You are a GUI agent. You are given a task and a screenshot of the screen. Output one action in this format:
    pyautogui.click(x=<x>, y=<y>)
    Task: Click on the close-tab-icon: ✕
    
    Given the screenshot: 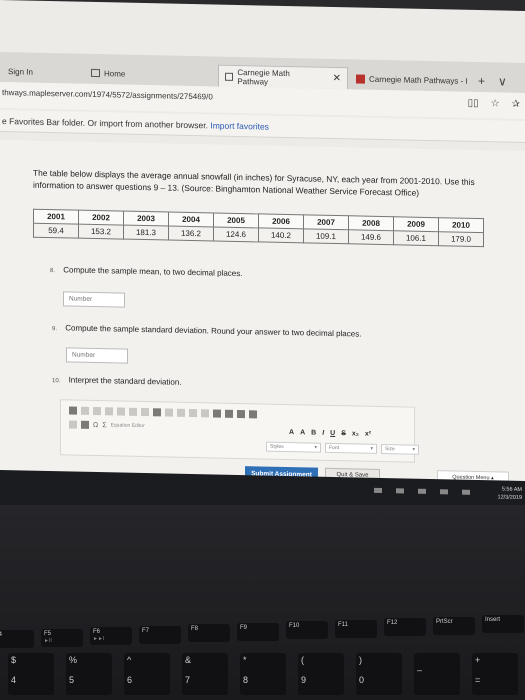 What is the action you would take?
    pyautogui.click(x=337, y=78)
    